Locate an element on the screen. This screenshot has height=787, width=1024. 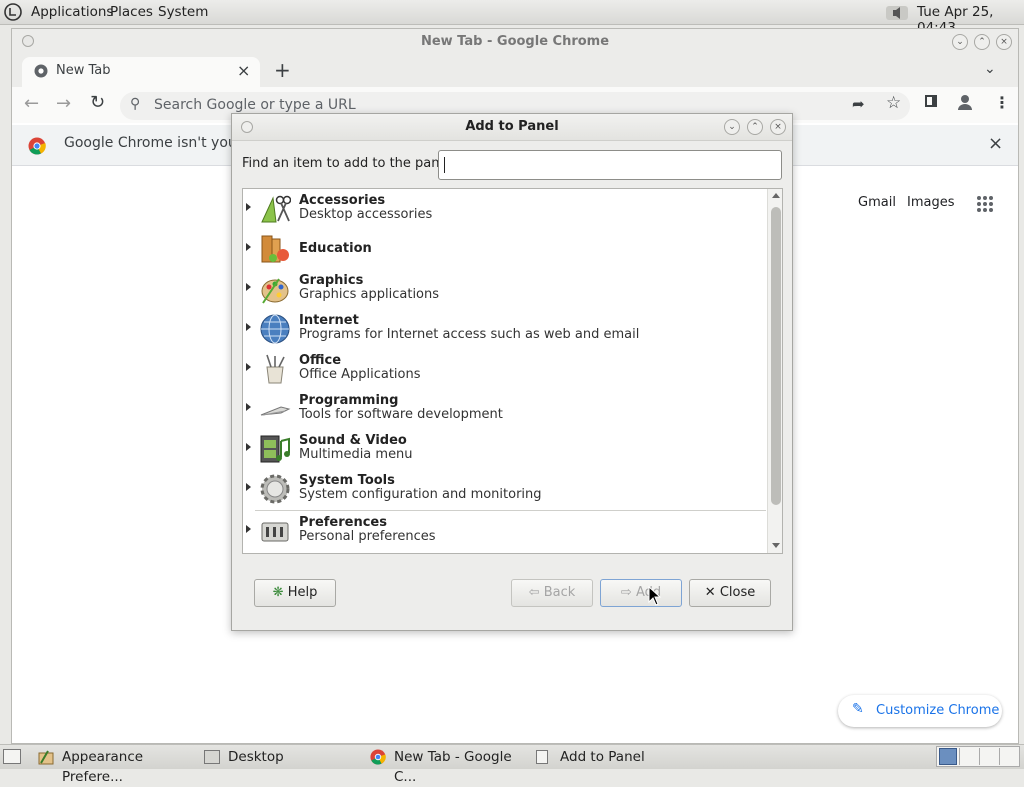
item-desc: Office Applications is located at coordinates (360, 374).